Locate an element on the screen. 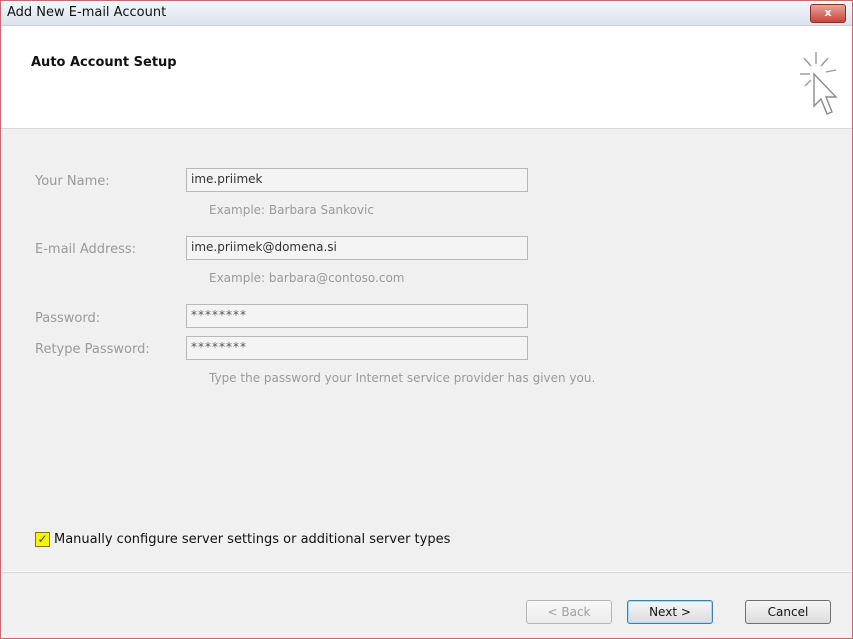 The width and height of the screenshot is (853, 639). window-title: Add New E-mail Account is located at coordinates (87, 12).